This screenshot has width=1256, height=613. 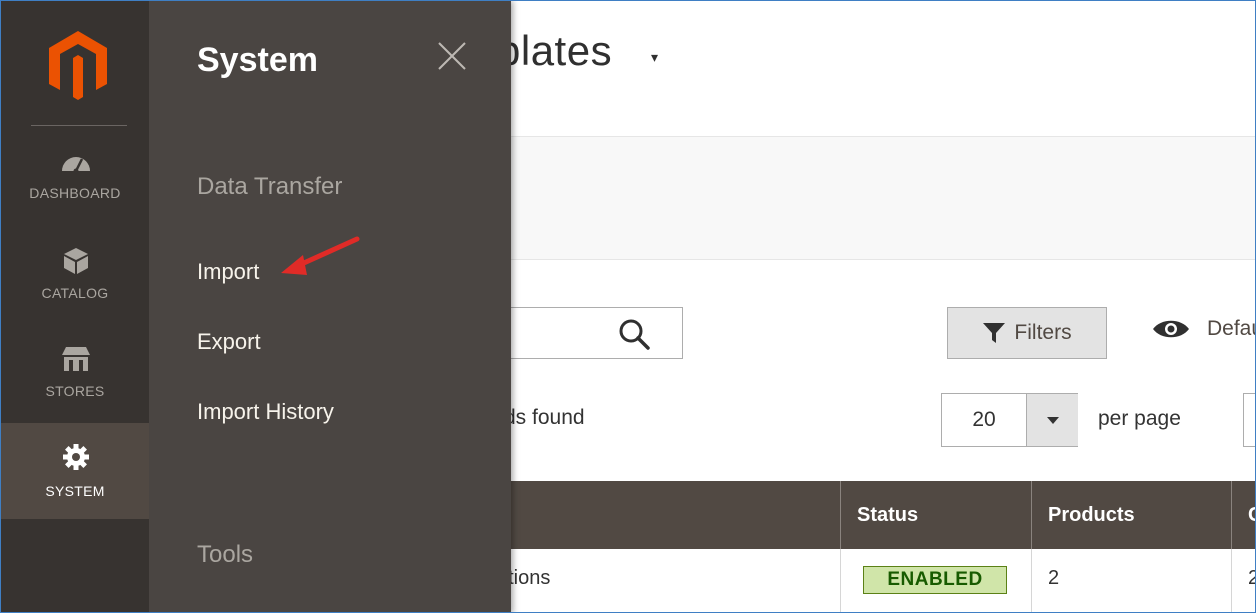 What do you see at coordinates (1139, 418) in the screenshot?
I see `per-page-label: per page` at bounding box center [1139, 418].